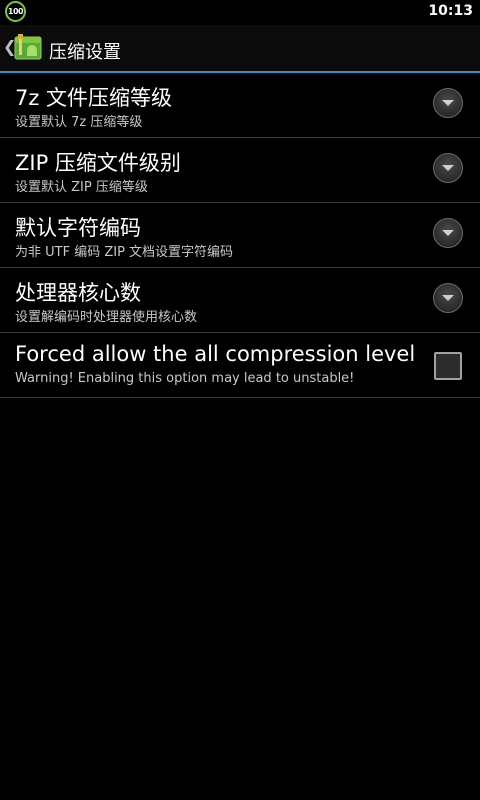 This screenshot has height=800, width=480. What do you see at coordinates (78, 293) in the screenshot?
I see `pref-title: 处理器核心数` at bounding box center [78, 293].